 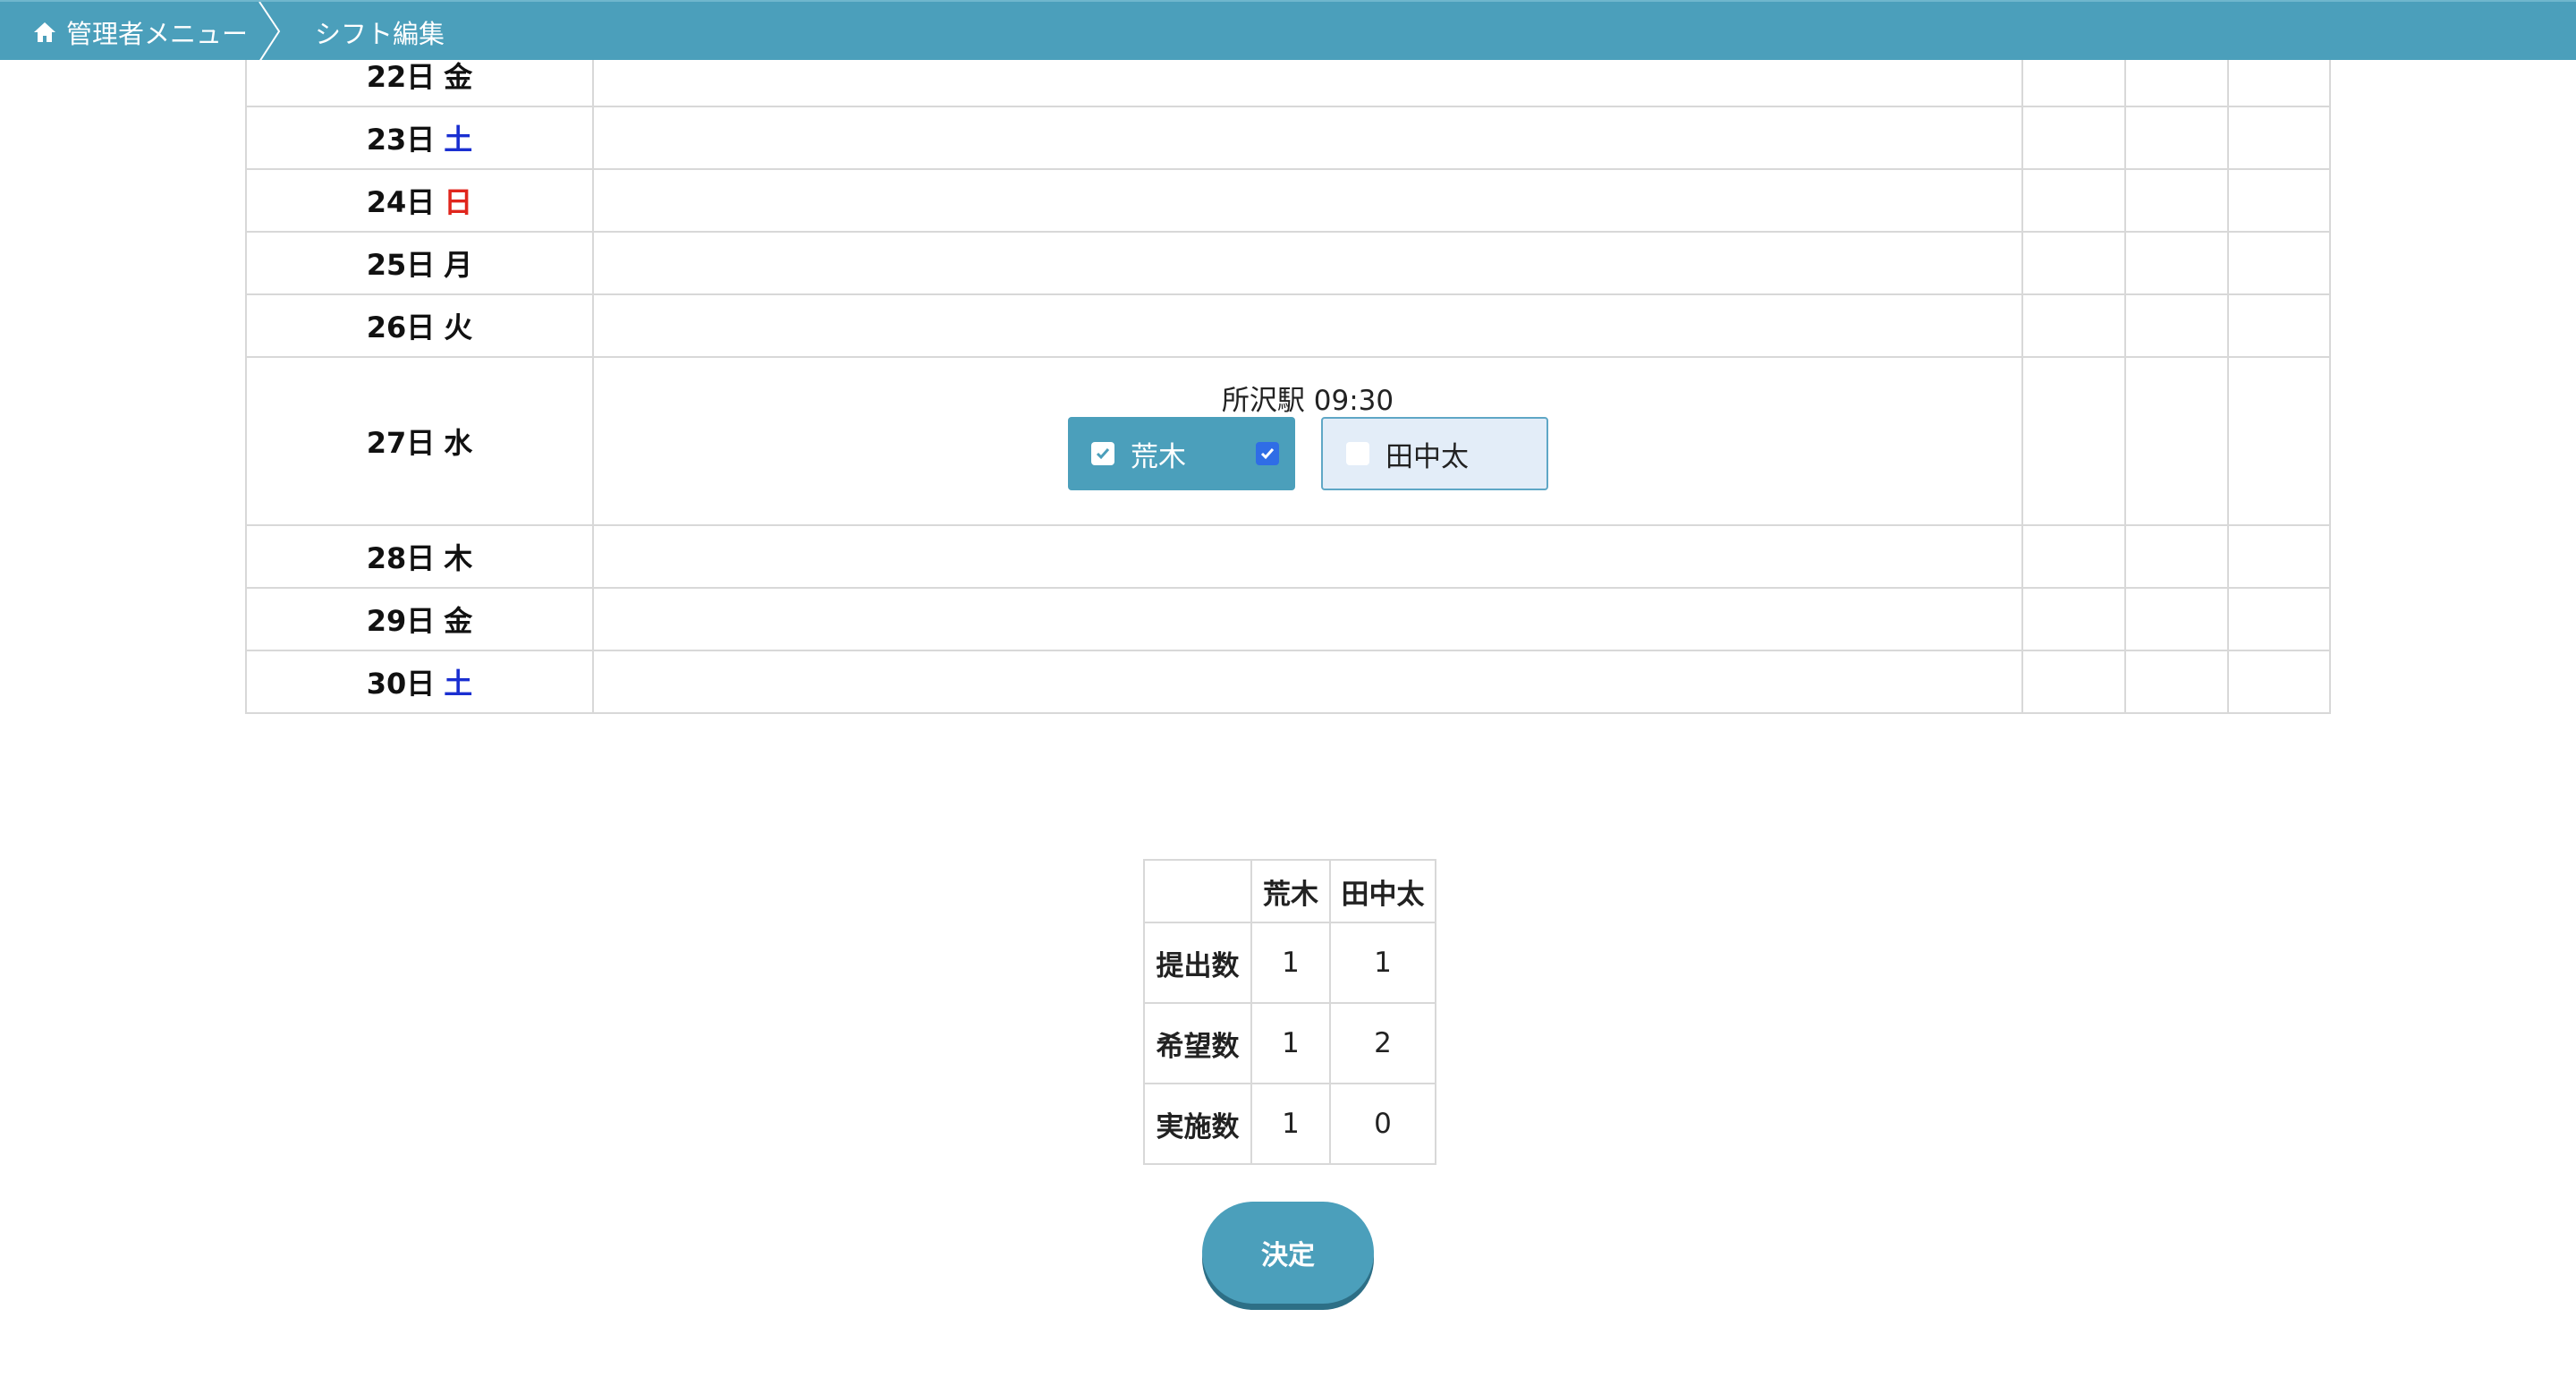 What do you see at coordinates (458, 265) in the screenshot?
I see `weekday-label: 月` at bounding box center [458, 265].